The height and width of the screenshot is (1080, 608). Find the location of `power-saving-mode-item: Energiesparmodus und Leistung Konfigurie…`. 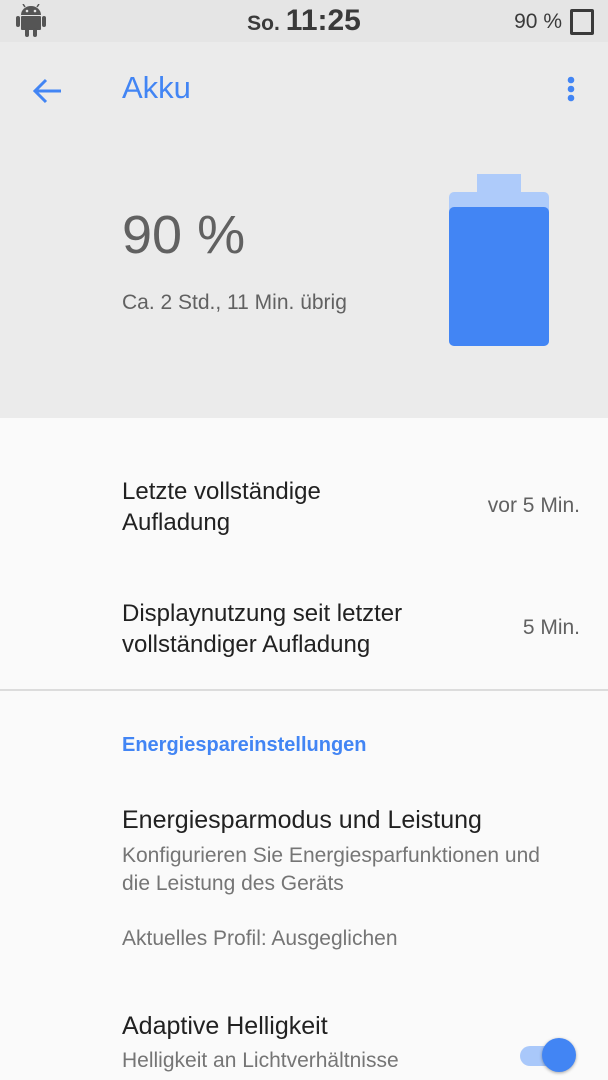

power-saving-mode-item: Energiesparmodus und Leistung Konfigurie… is located at coordinates (304, 880).